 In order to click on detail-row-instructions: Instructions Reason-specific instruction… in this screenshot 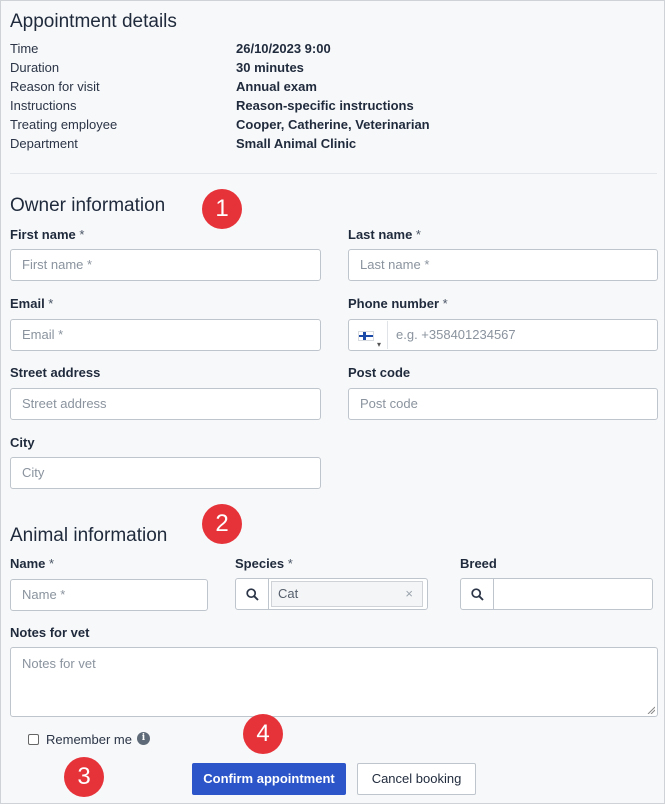, I will do `click(330, 107)`.